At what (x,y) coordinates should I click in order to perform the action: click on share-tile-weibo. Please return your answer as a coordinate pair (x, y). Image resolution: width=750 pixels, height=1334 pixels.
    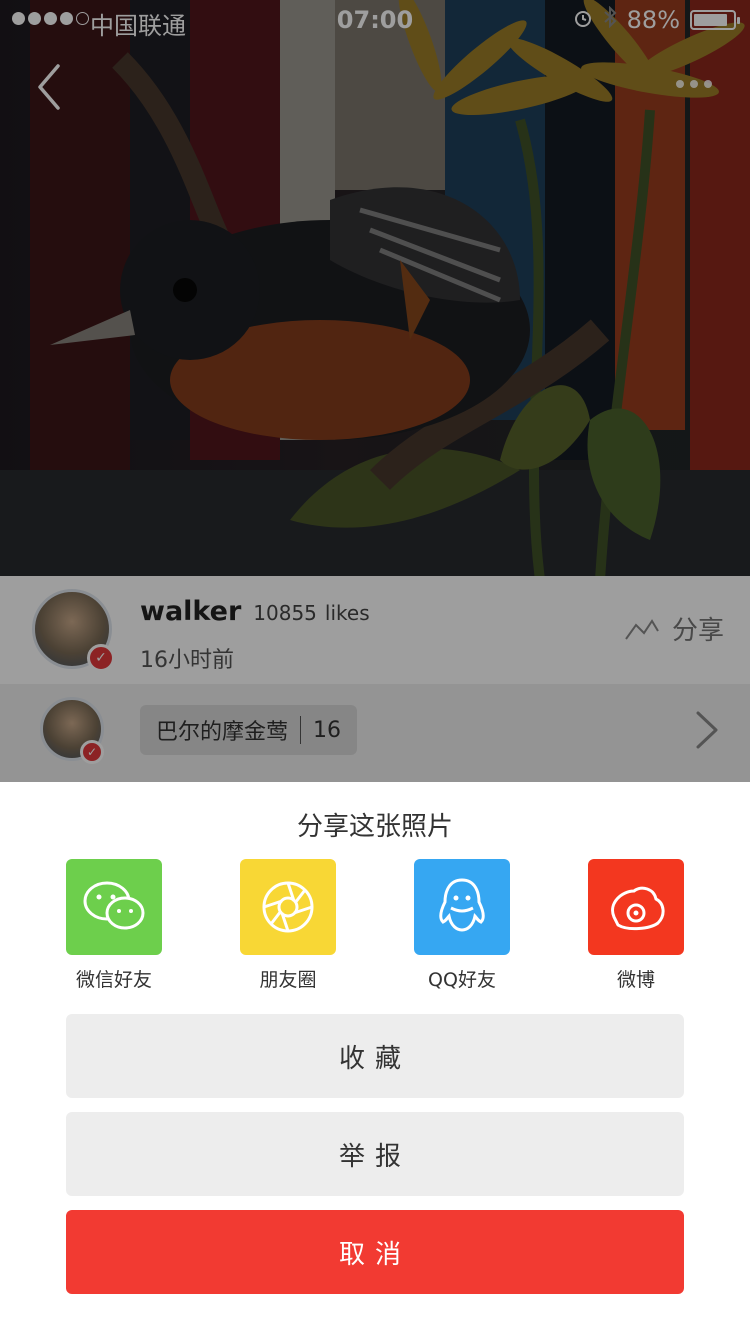
    Looking at the image, I should click on (636, 907).